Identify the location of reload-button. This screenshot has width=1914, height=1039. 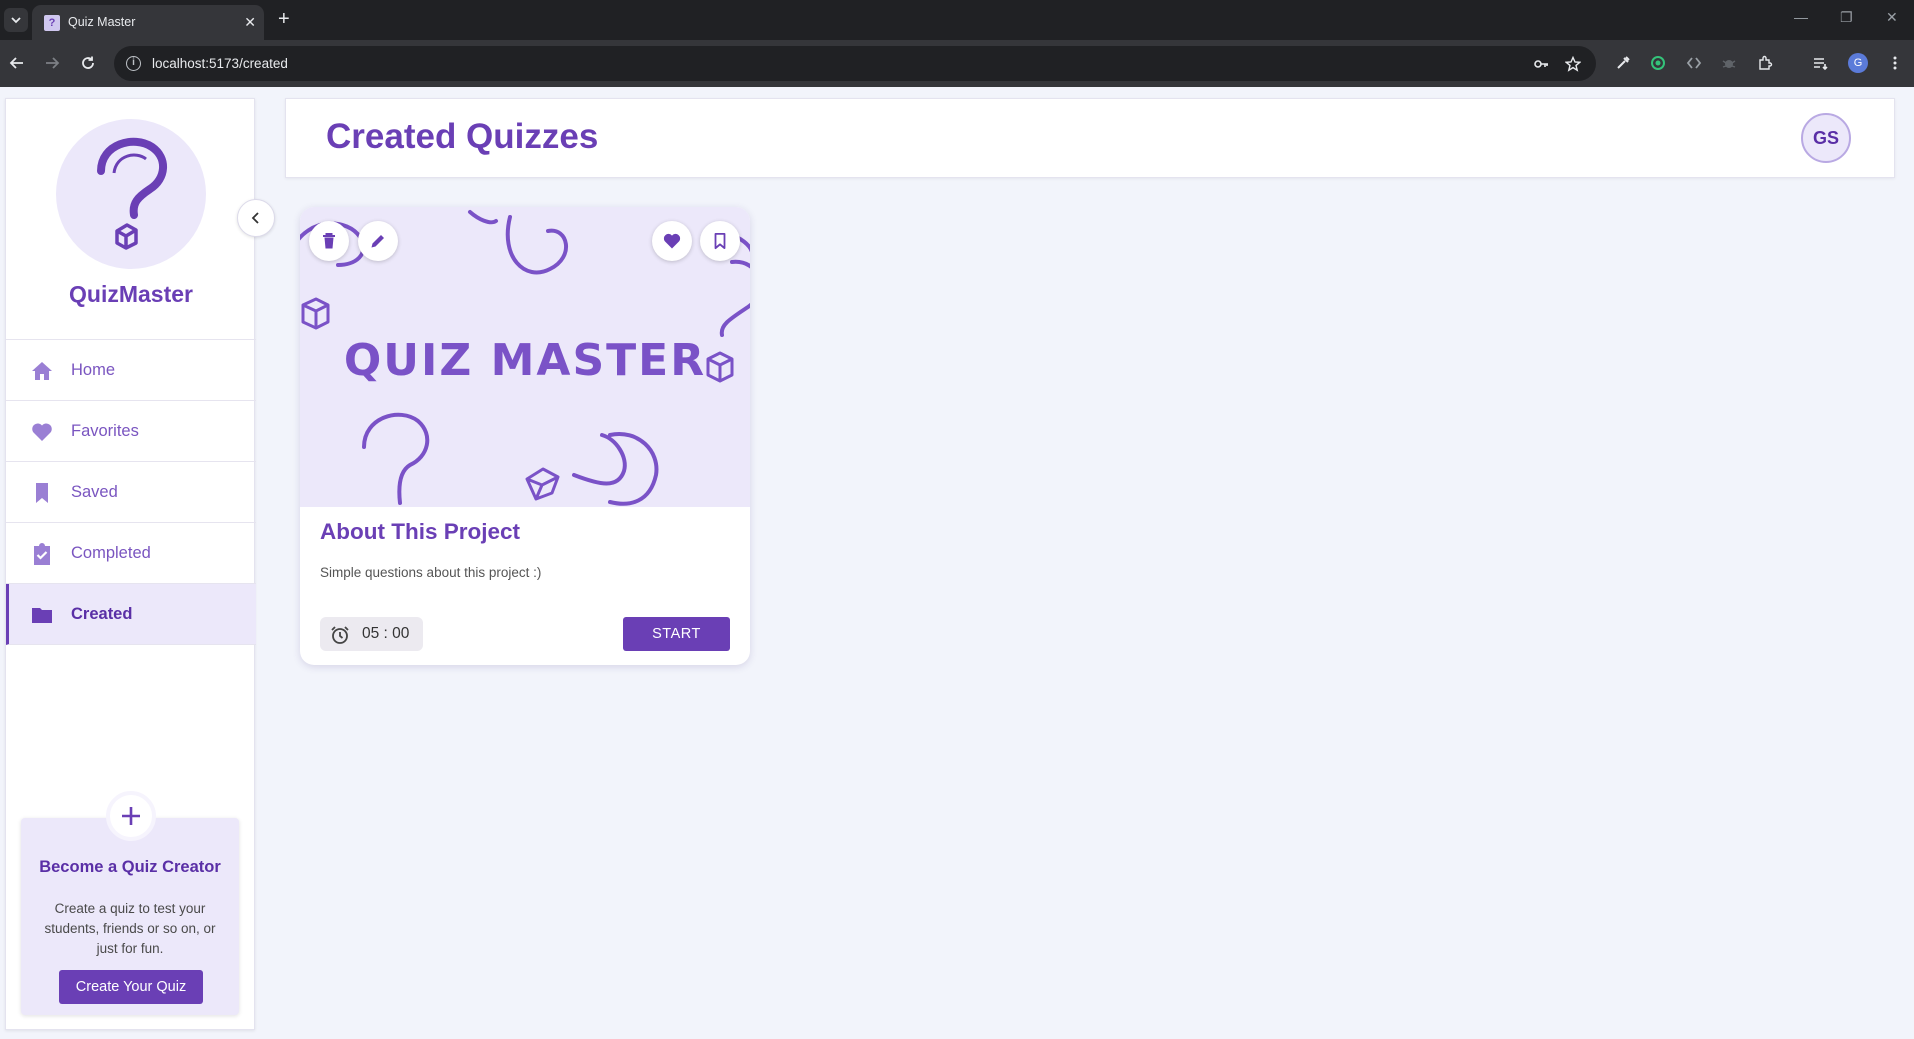
(88, 63).